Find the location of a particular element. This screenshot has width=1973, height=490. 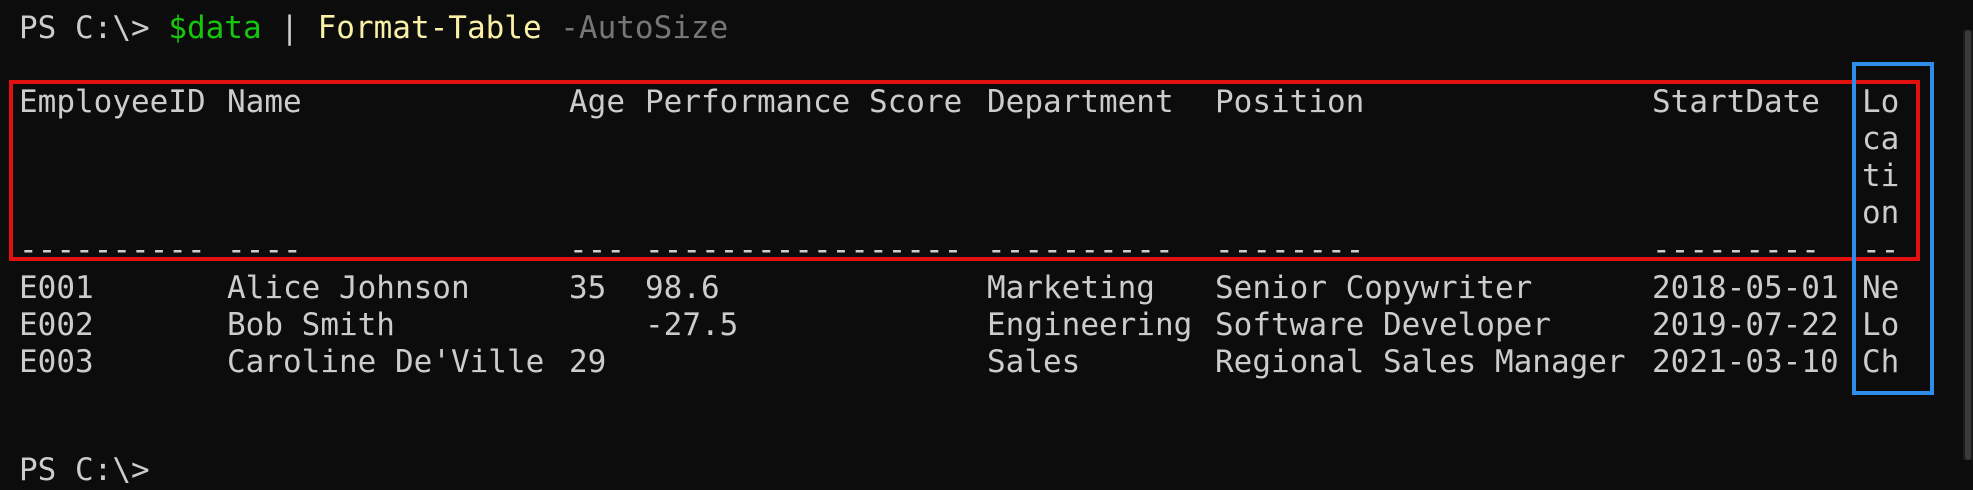

cell-name: Caroline De'Ville is located at coordinates (386, 362).